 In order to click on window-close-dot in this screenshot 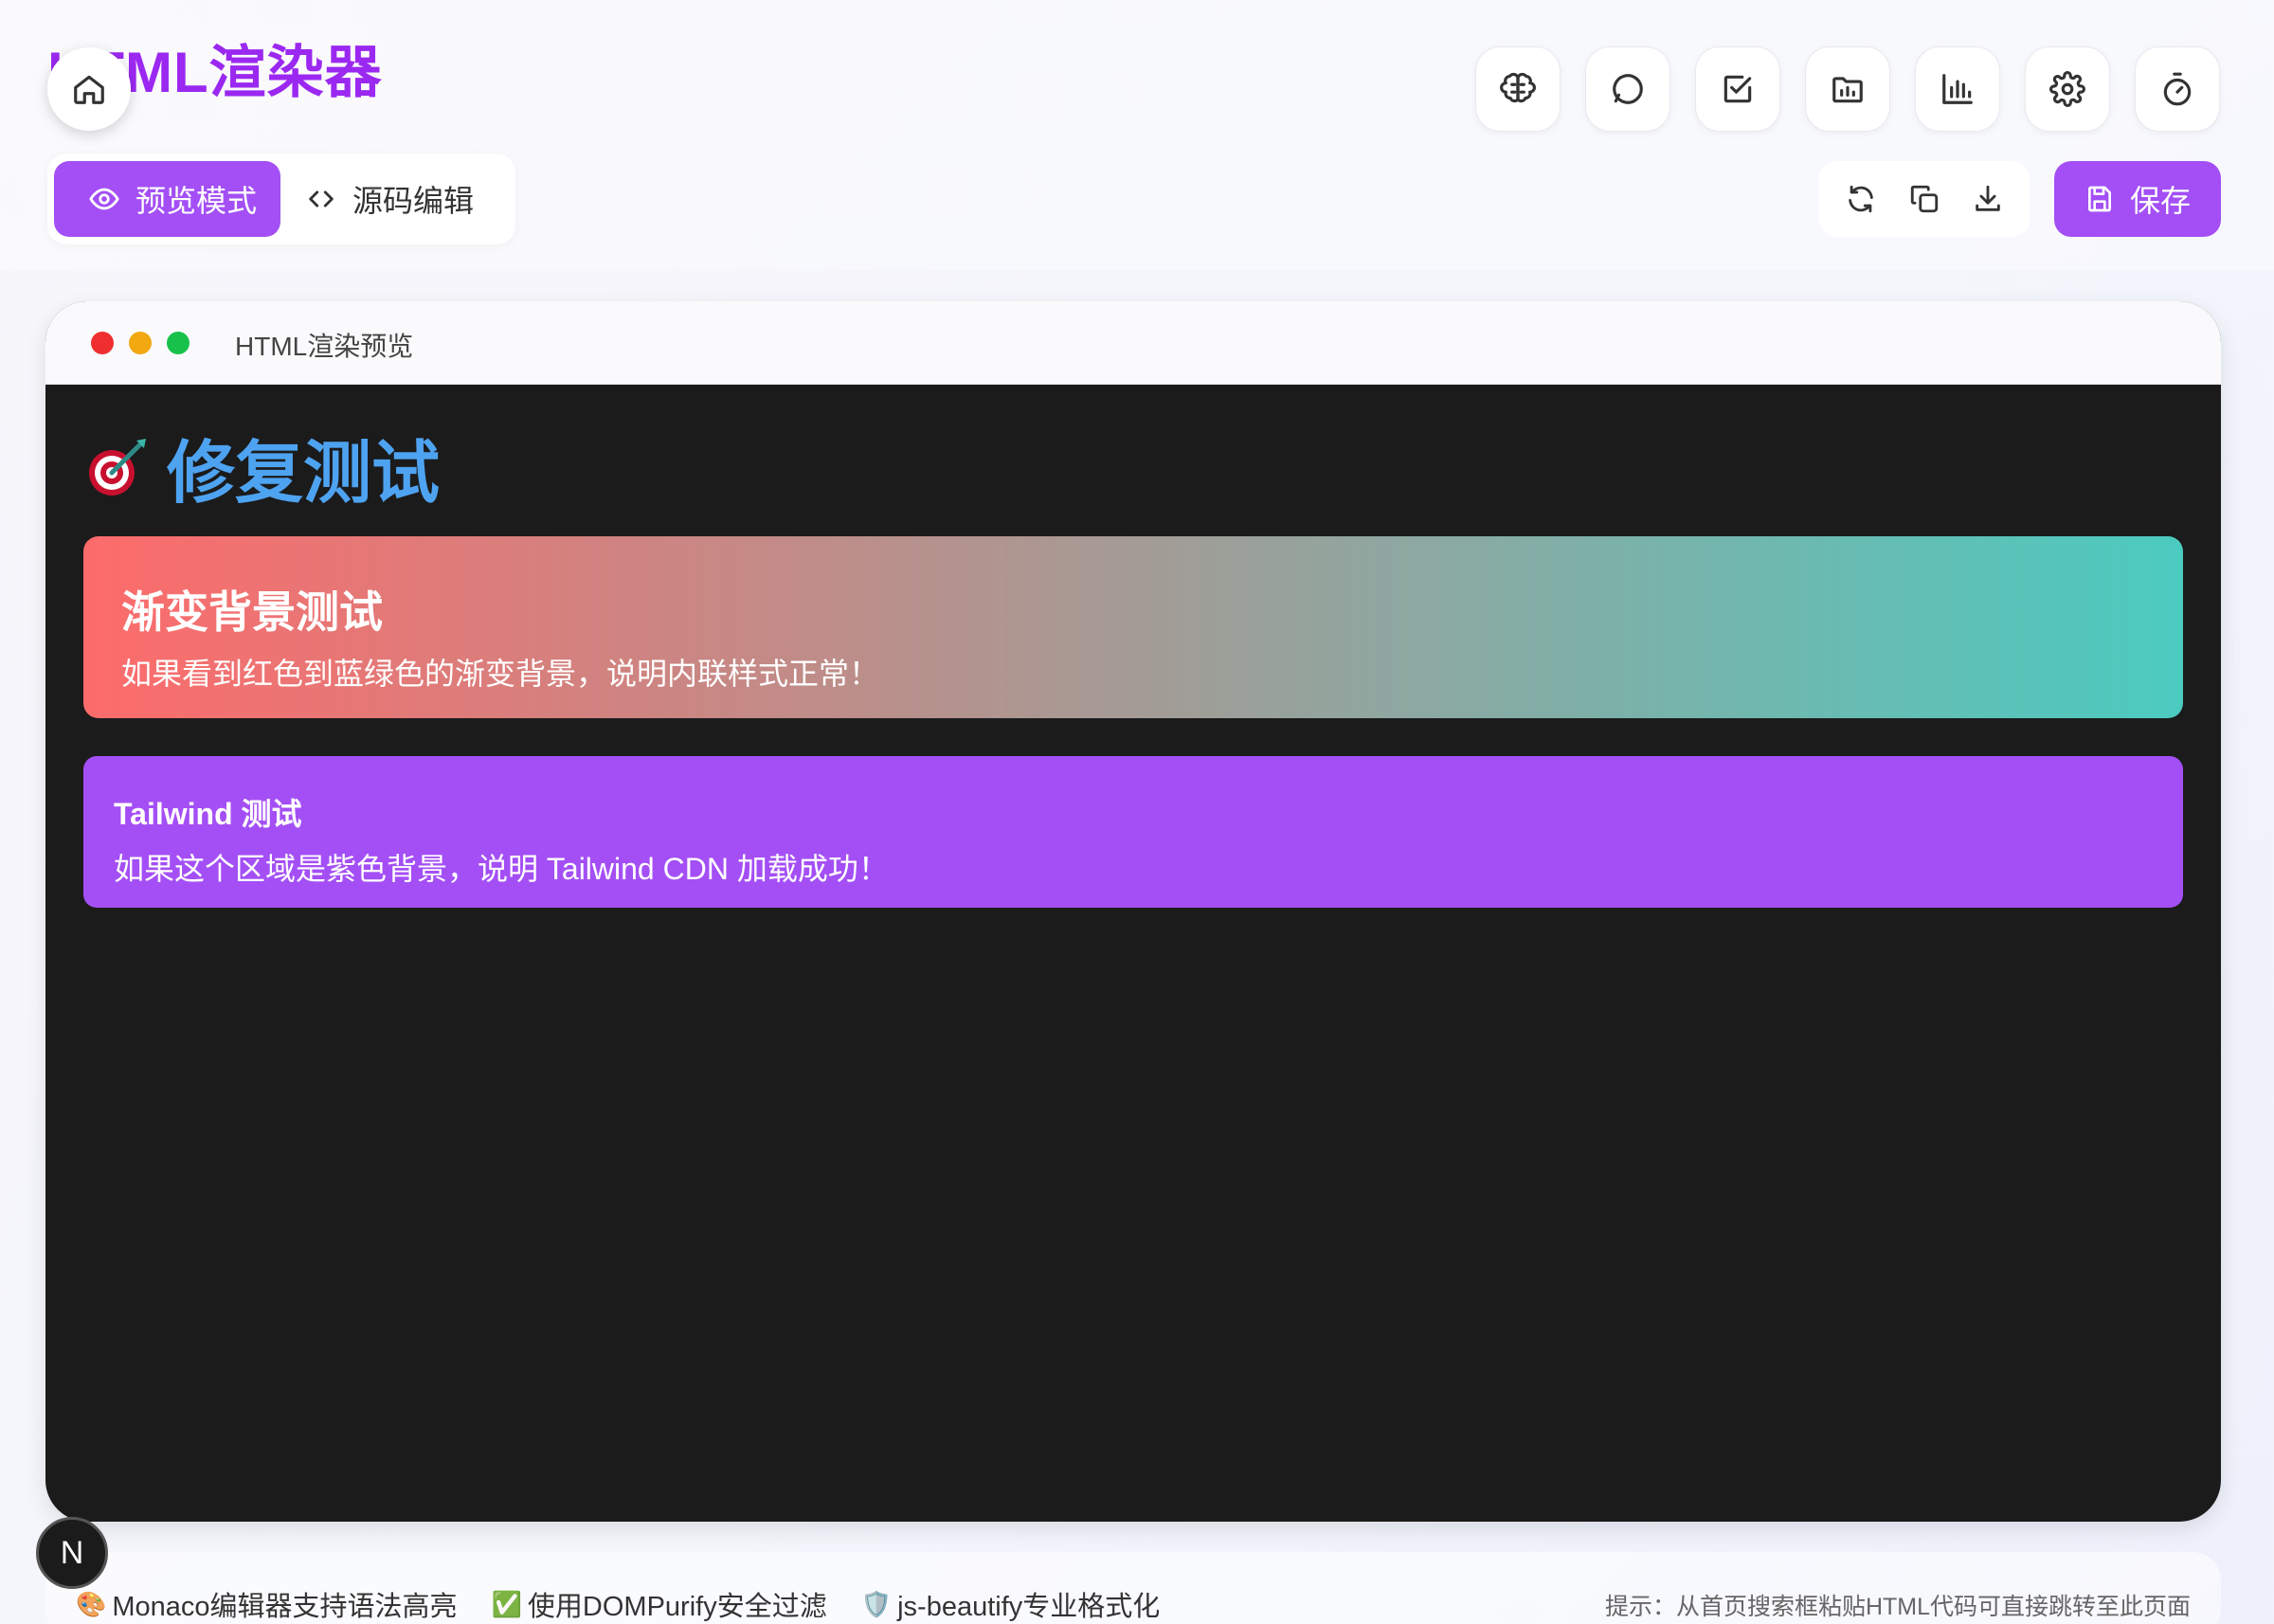, I will do `click(102, 343)`.